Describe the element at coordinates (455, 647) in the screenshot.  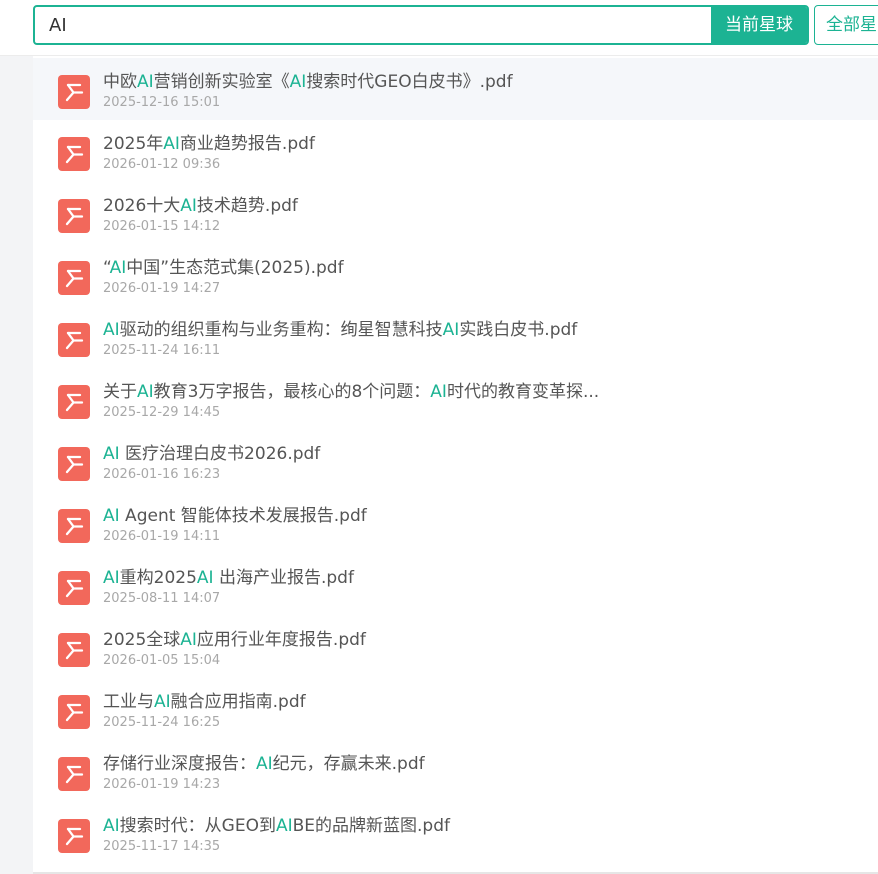
I see `result-item: 2025全球AI应用行业年度报告.pdf 2026-01-05 15:04` at that location.